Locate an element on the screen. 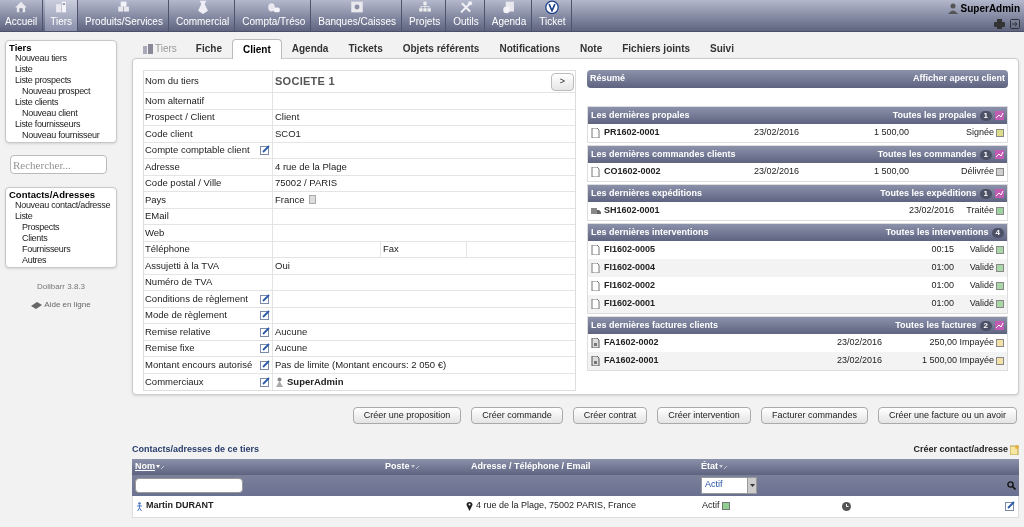  count-badge: 2 is located at coordinates (985, 325).